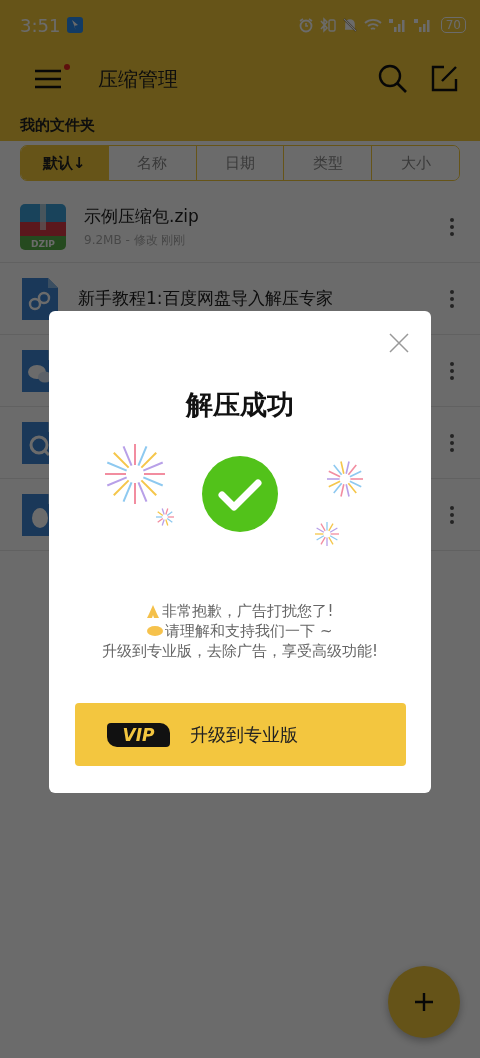 The height and width of the screenshot is (1058, 480). Describe the element at coordinates (240, 734) in the screenshot. I see `upgrade-button: VIP 升级到专业版` at that location.